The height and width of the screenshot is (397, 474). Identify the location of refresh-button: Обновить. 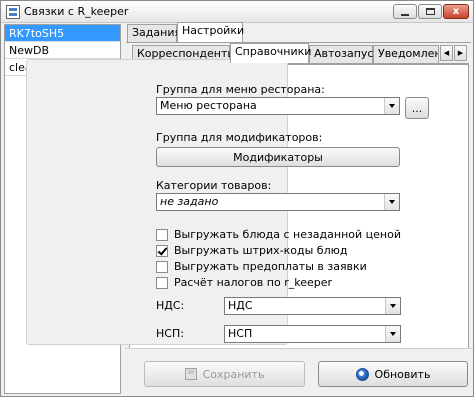
(393, 374).